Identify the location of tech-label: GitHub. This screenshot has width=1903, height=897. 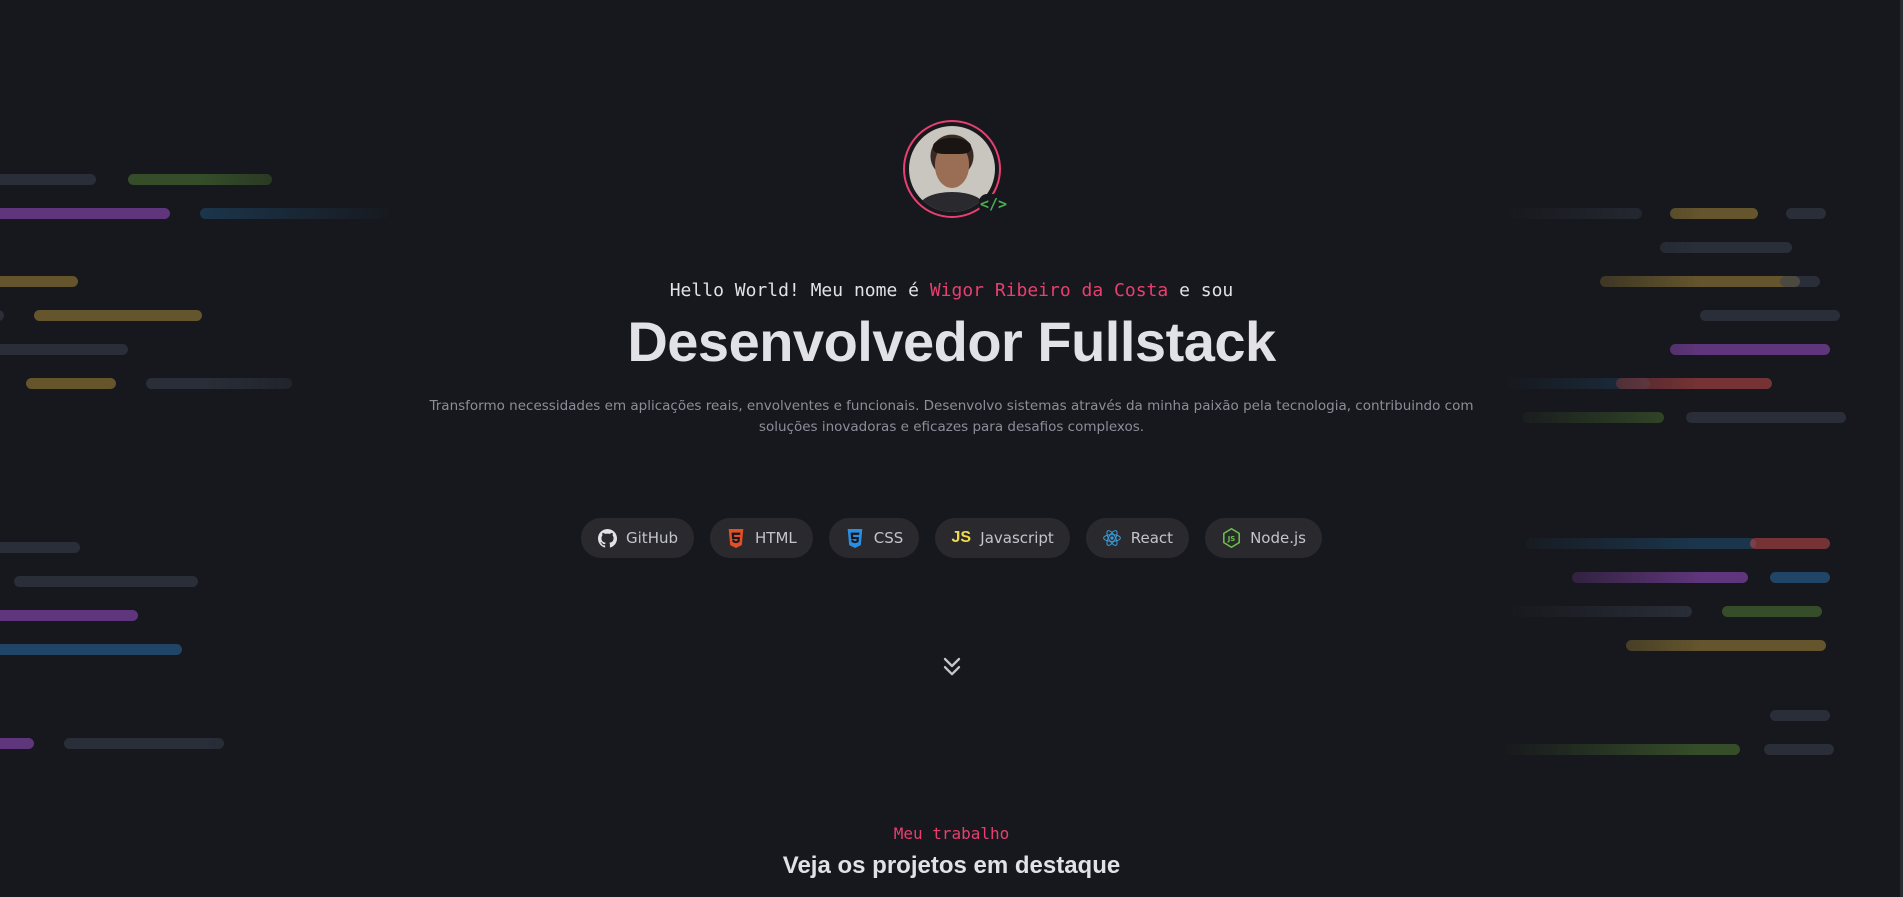
(652, 538).